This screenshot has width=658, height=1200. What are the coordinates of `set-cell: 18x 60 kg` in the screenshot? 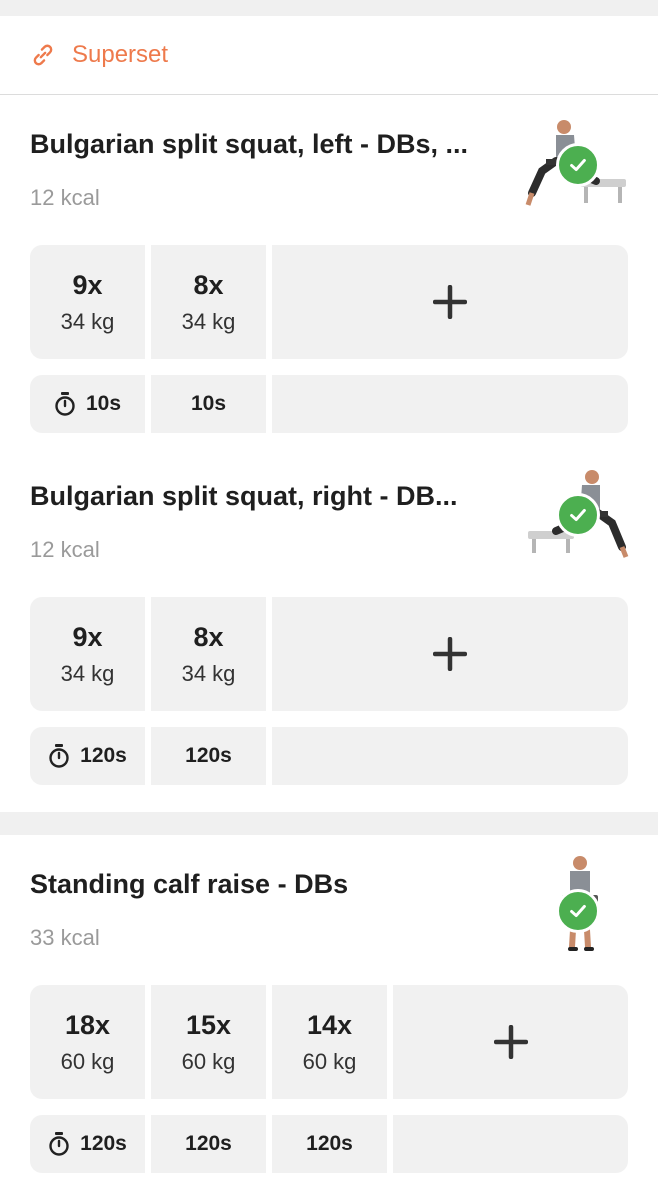 It's located at (87, 1042).